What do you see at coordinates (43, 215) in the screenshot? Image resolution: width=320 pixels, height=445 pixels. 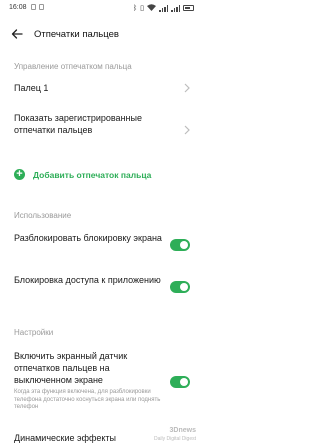 I see `section-header-usage: Использование` at bounding box center [43, 215].